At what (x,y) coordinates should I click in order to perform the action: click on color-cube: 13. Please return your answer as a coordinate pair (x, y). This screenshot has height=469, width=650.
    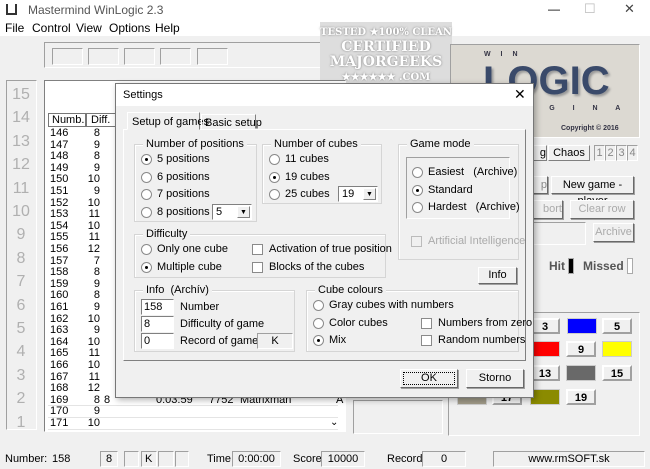
    Looking at the image, I should click on (545, 373).